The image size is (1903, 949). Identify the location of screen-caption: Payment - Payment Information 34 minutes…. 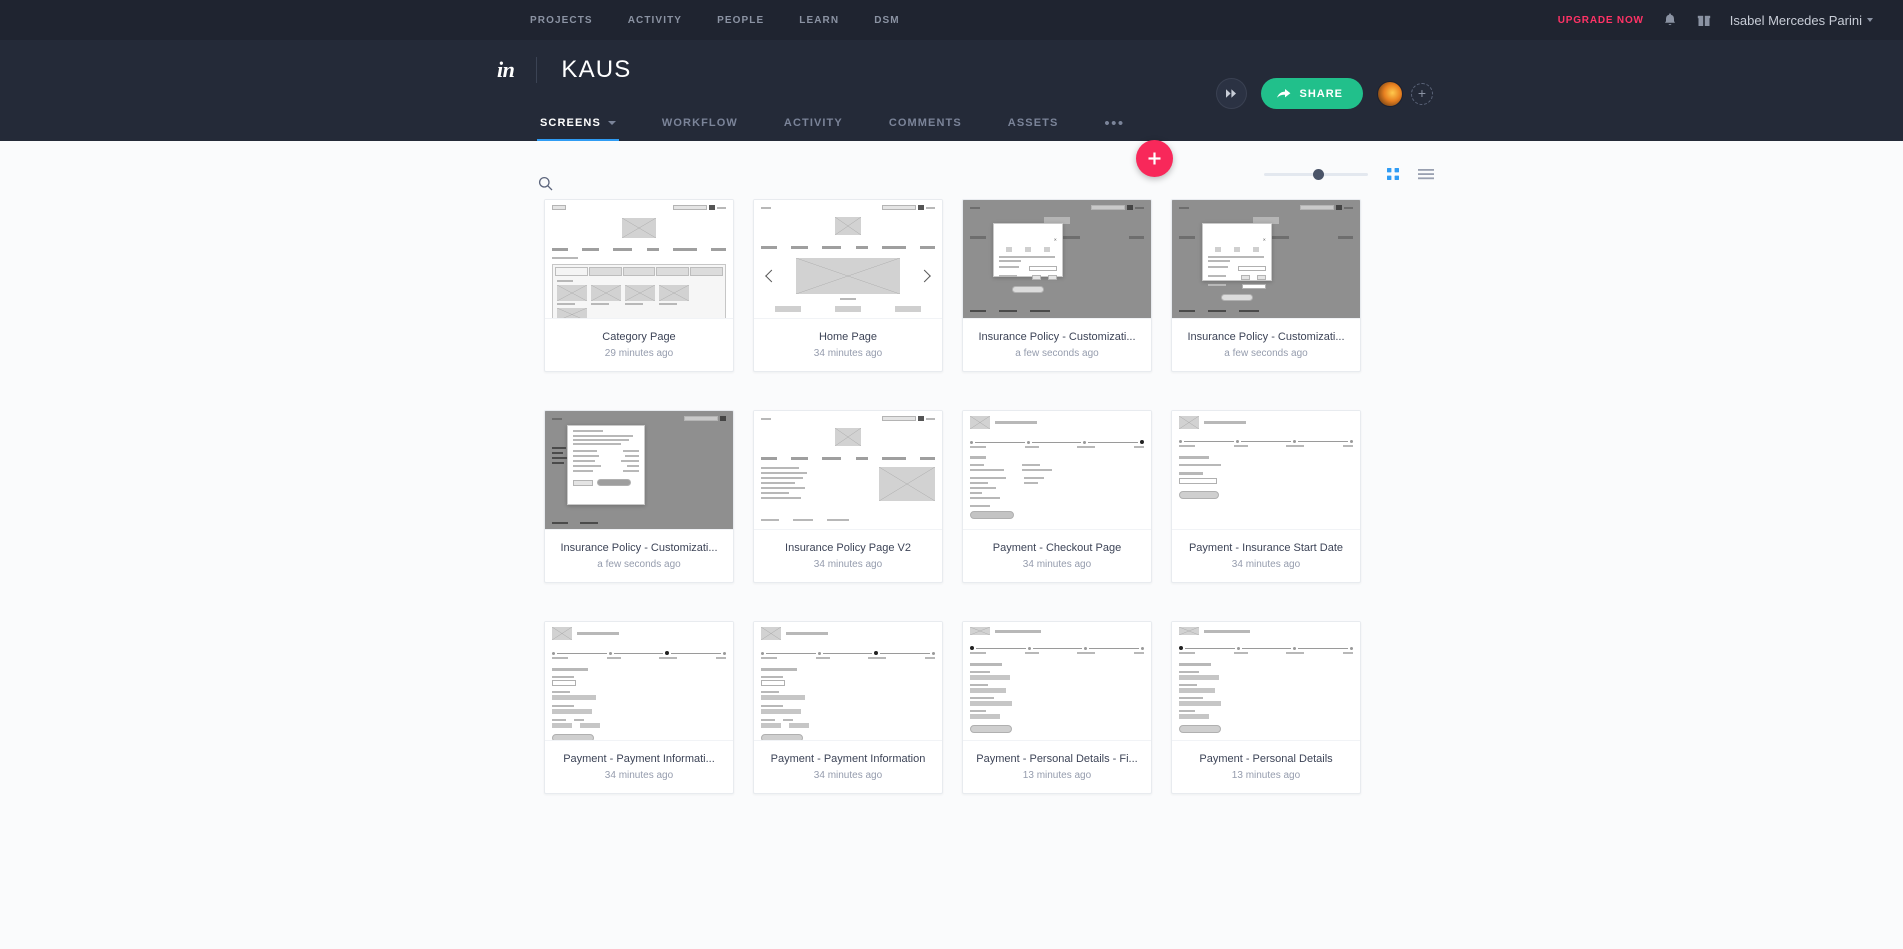
(848, 767).